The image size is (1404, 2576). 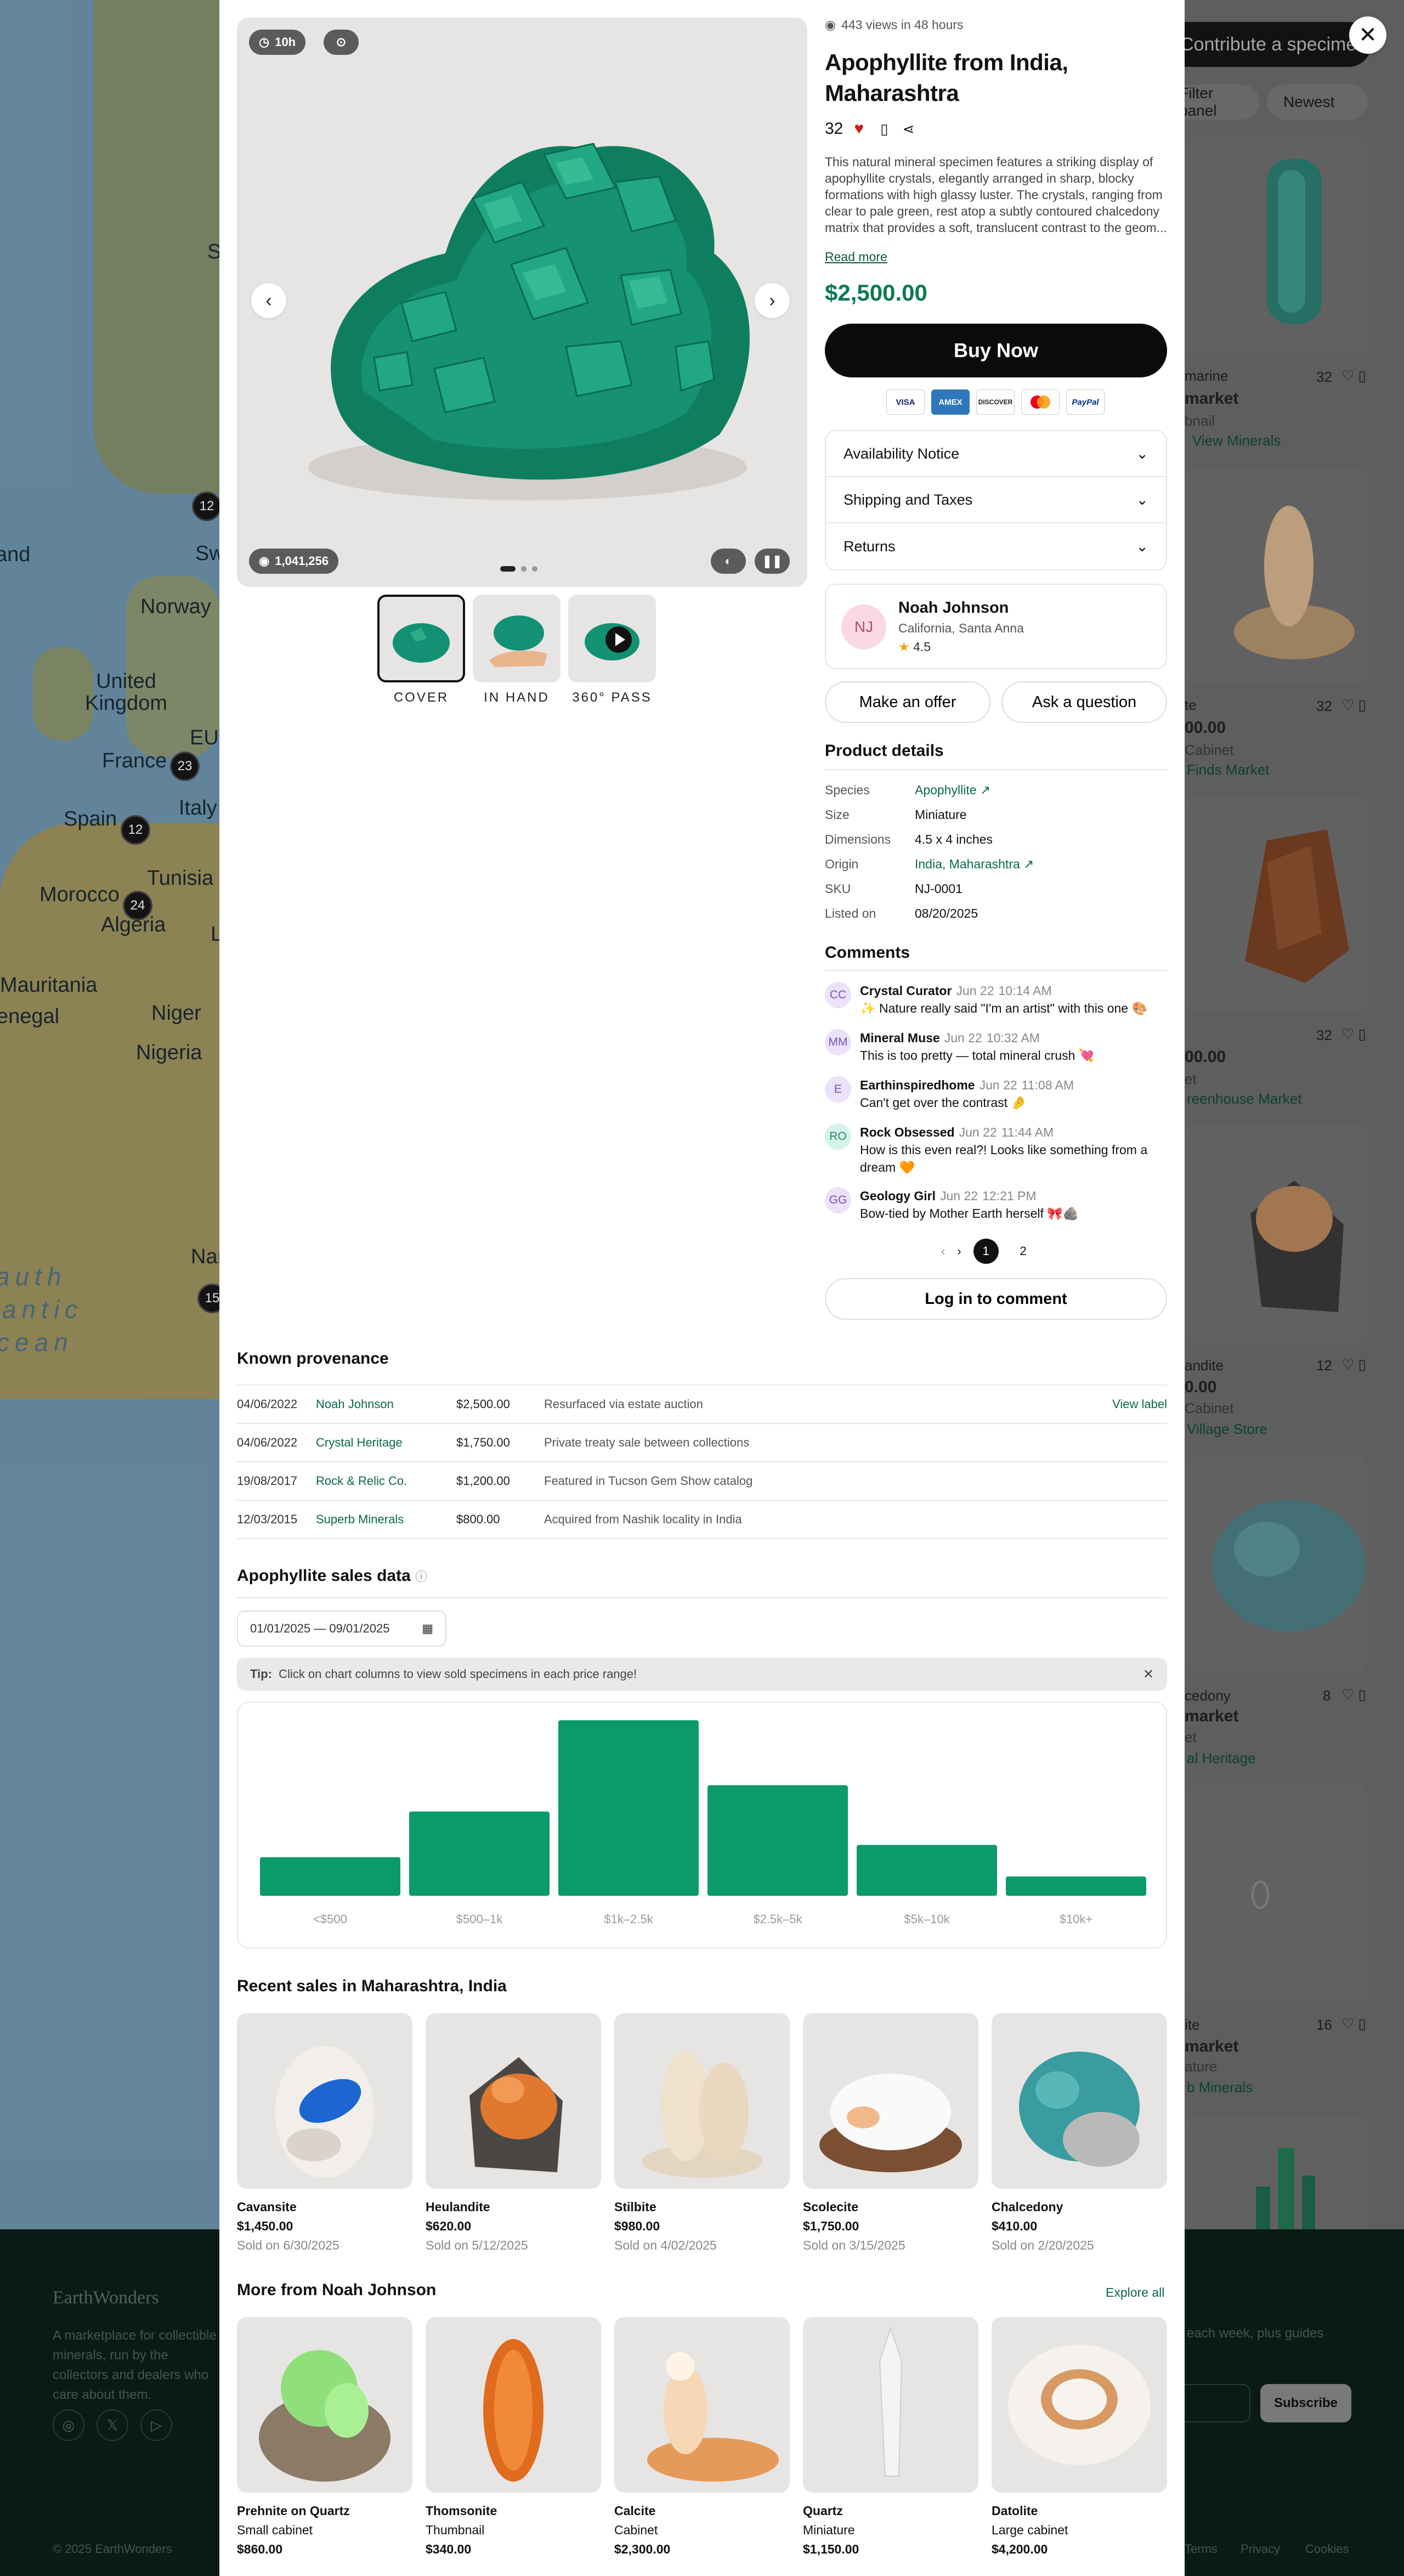 What do you see at coordinates (1139, 1404) in the screenshot?
I see `view-label-link: View label` at bounding box center [1139, 1404].